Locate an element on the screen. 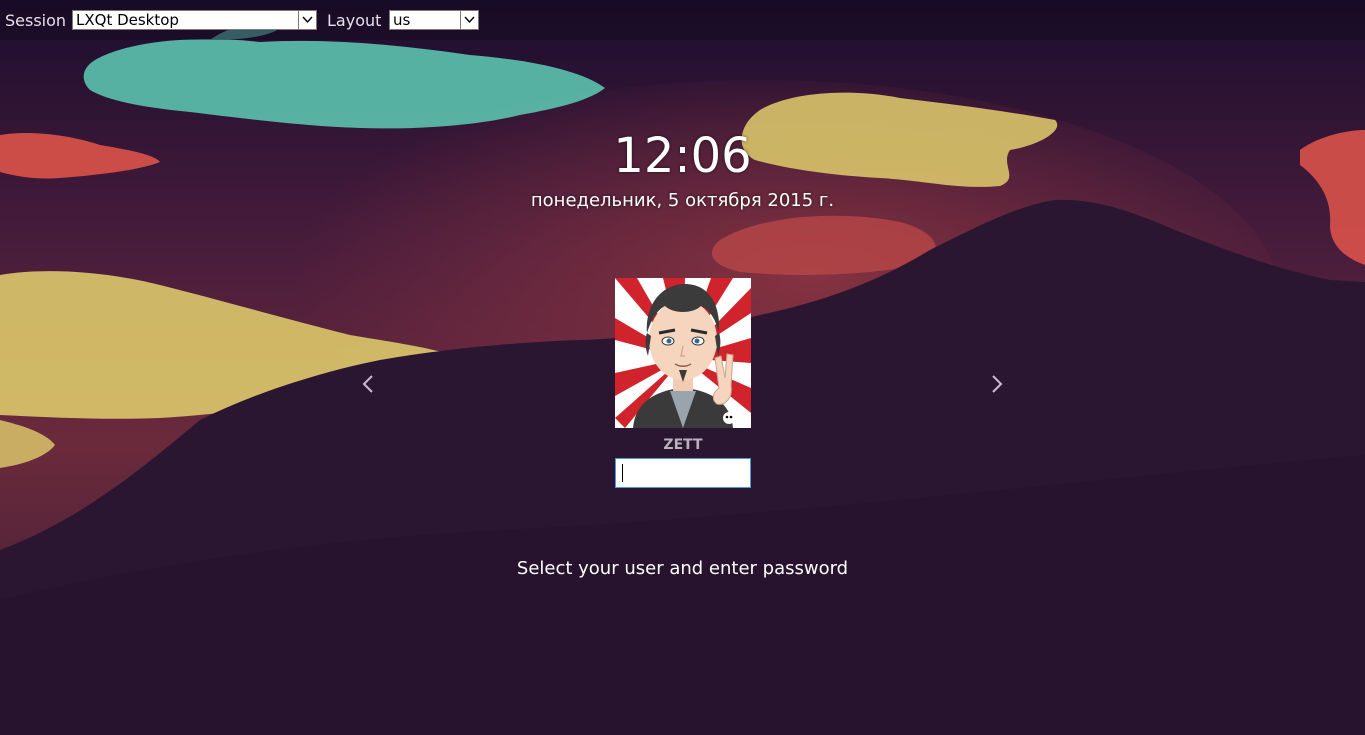 The height and width of the screenshot is (735, 1365). top-bar: Session LXQt Desktop Layout us is located at coordinates (682, 20).